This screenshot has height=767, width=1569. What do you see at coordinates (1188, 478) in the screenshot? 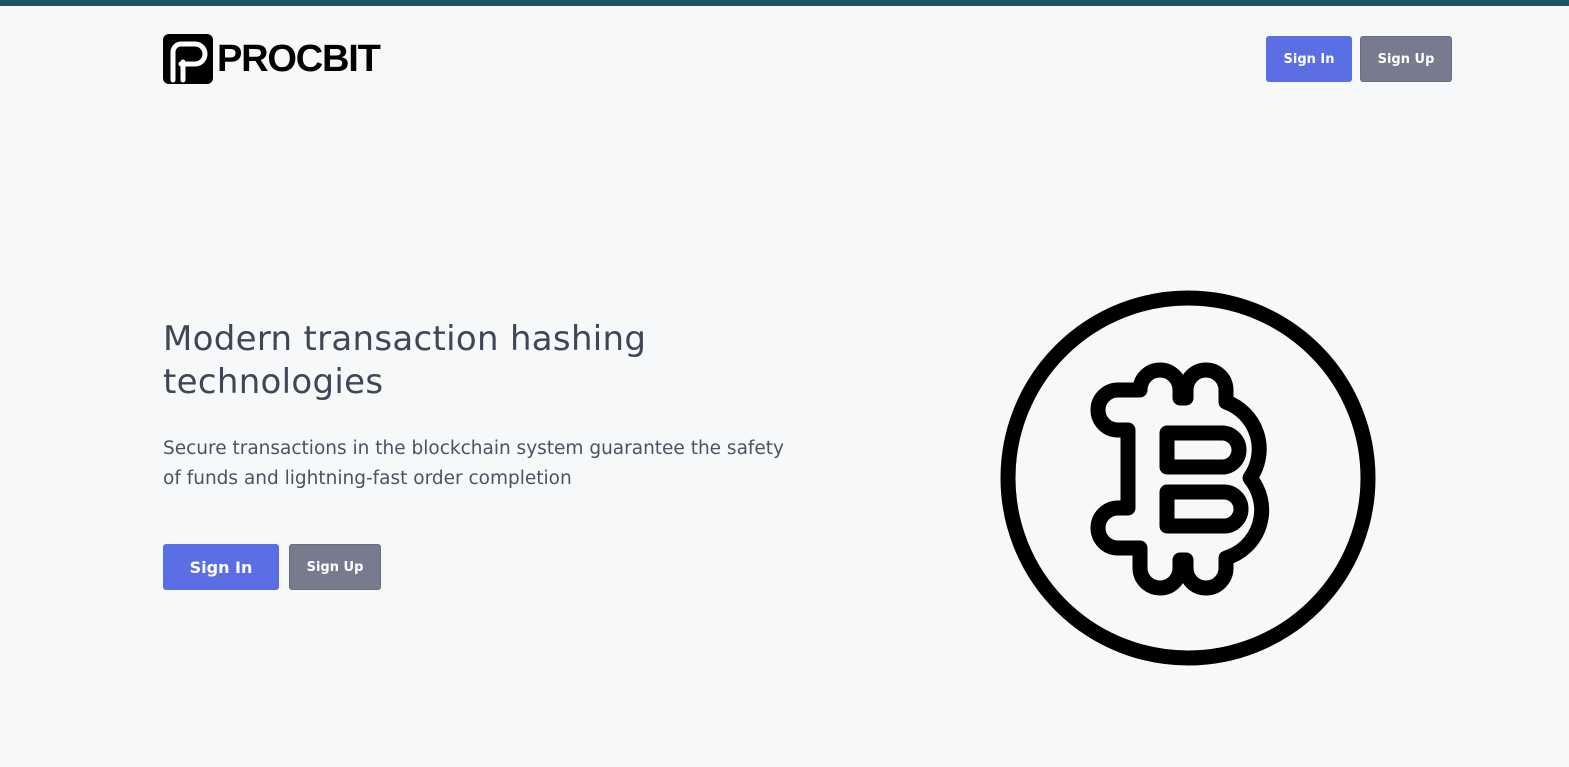
I see `bitcoin-icon` at bounding box center [1188, 478].